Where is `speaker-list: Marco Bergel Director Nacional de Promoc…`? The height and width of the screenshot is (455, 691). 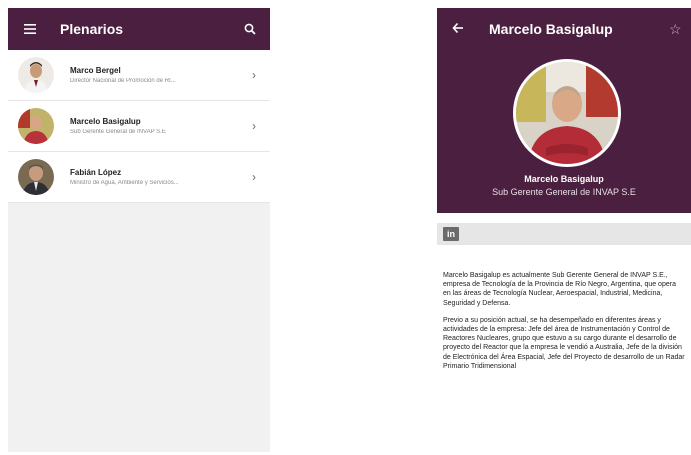
speaker-list: Marco Bergel Director Nacional de Promoc… is located at coordinates (139, 126).